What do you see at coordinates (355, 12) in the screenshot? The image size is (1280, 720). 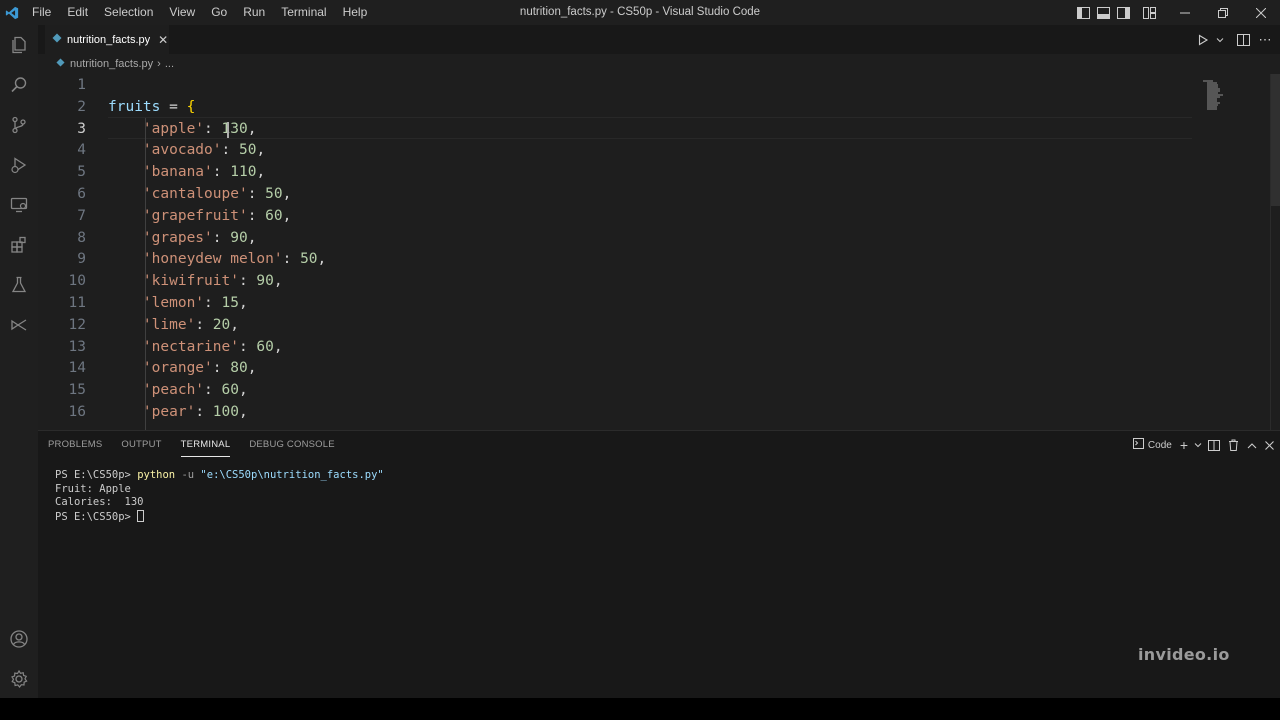 I see `menu-help: Help` at bounding box center [355, 12].